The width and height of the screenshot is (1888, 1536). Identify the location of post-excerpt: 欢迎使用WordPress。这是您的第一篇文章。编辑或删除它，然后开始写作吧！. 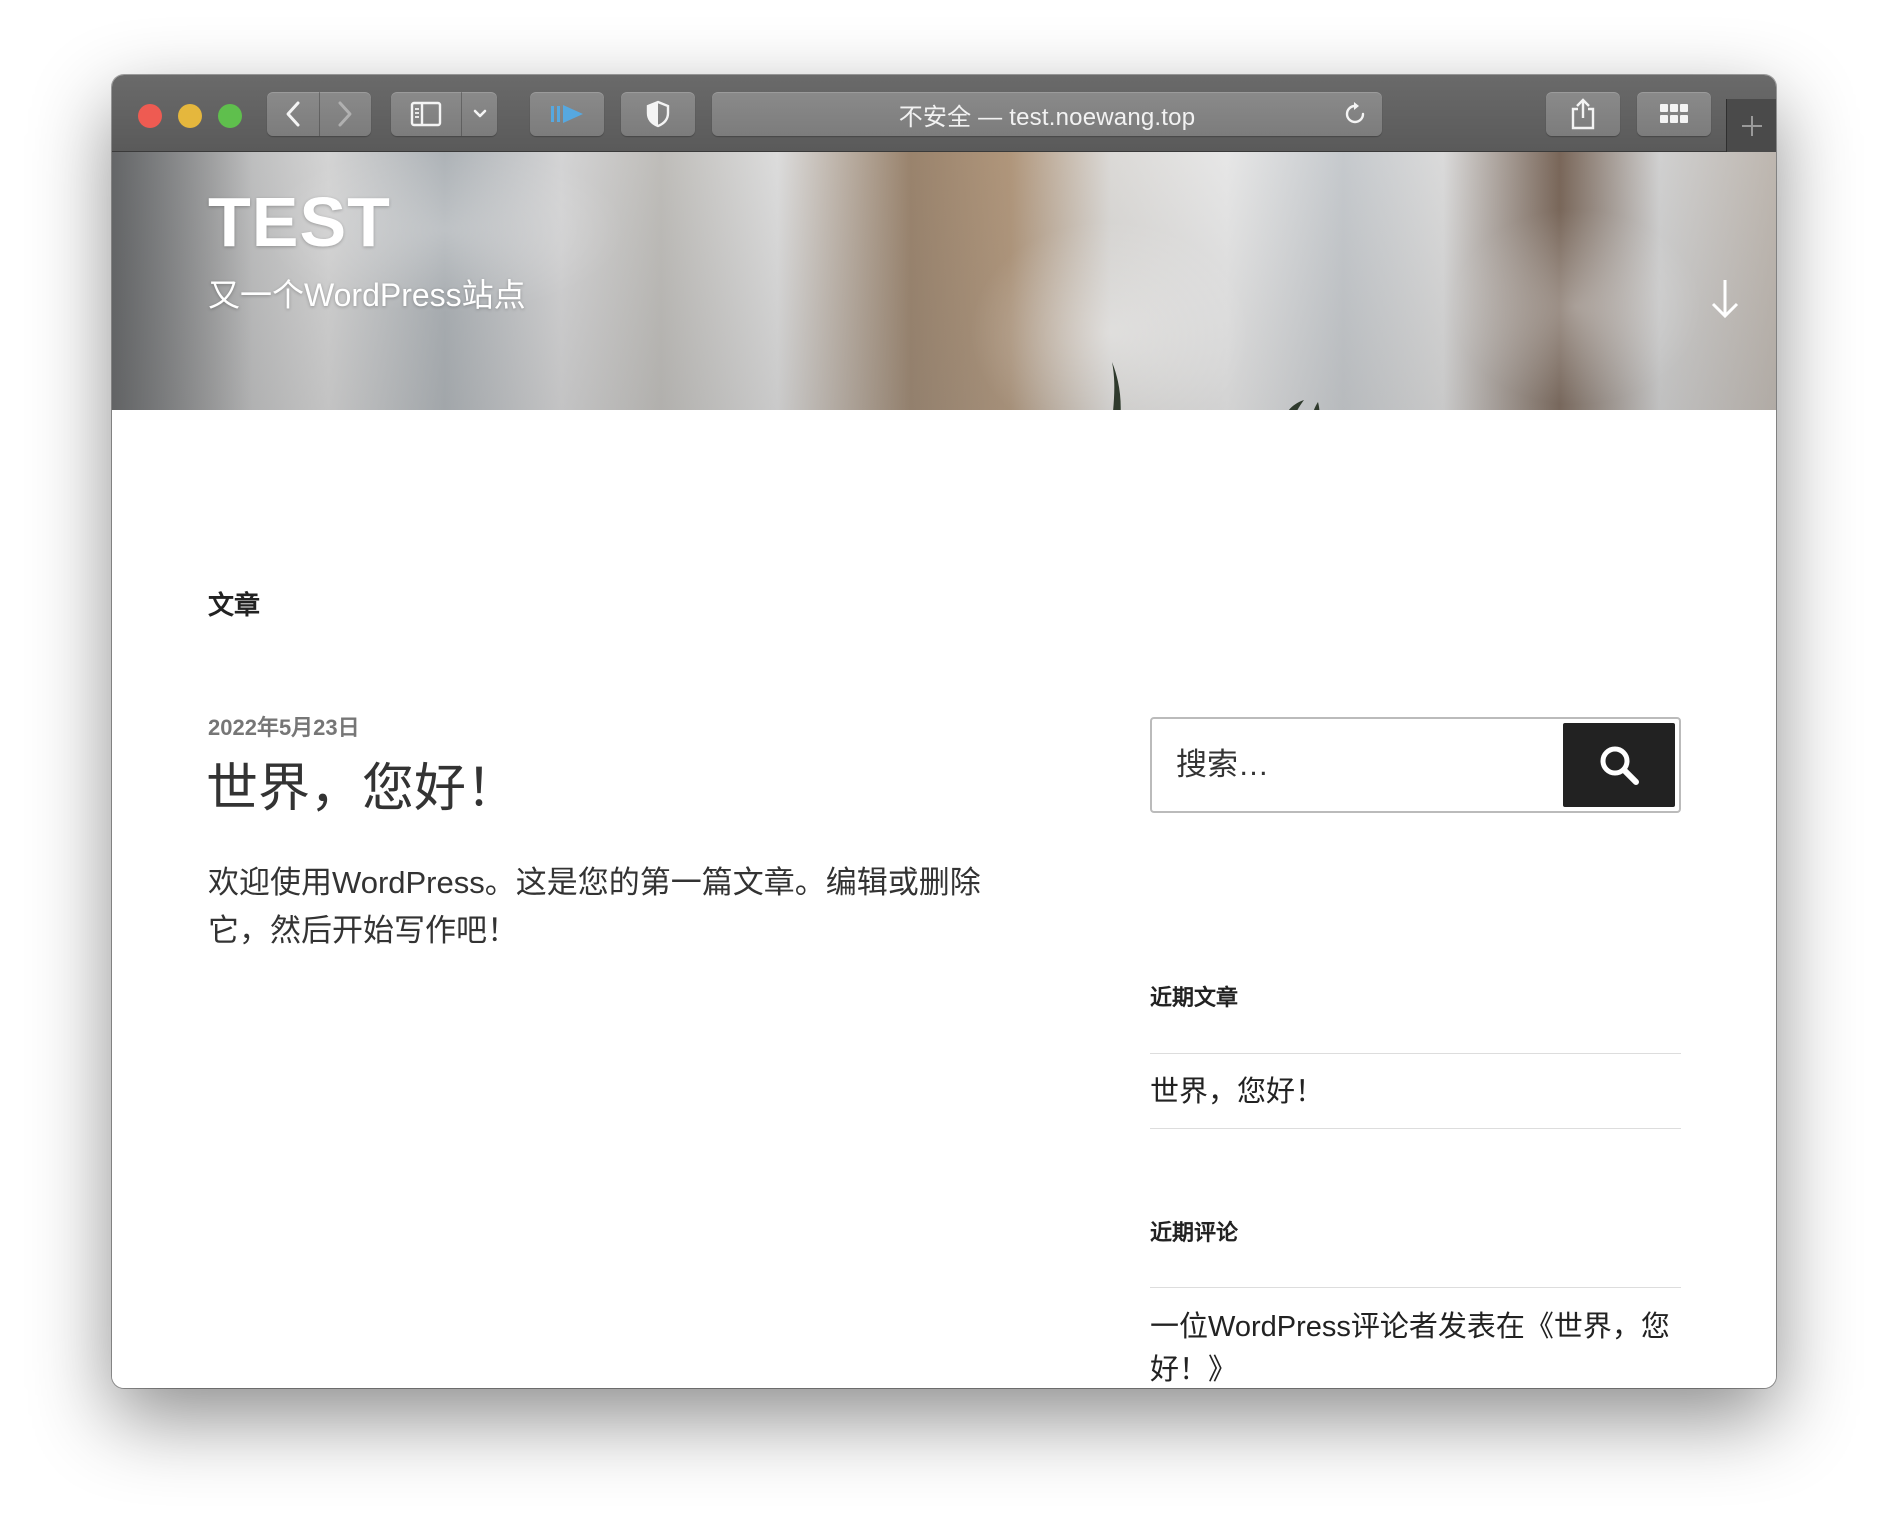
(594, 906).